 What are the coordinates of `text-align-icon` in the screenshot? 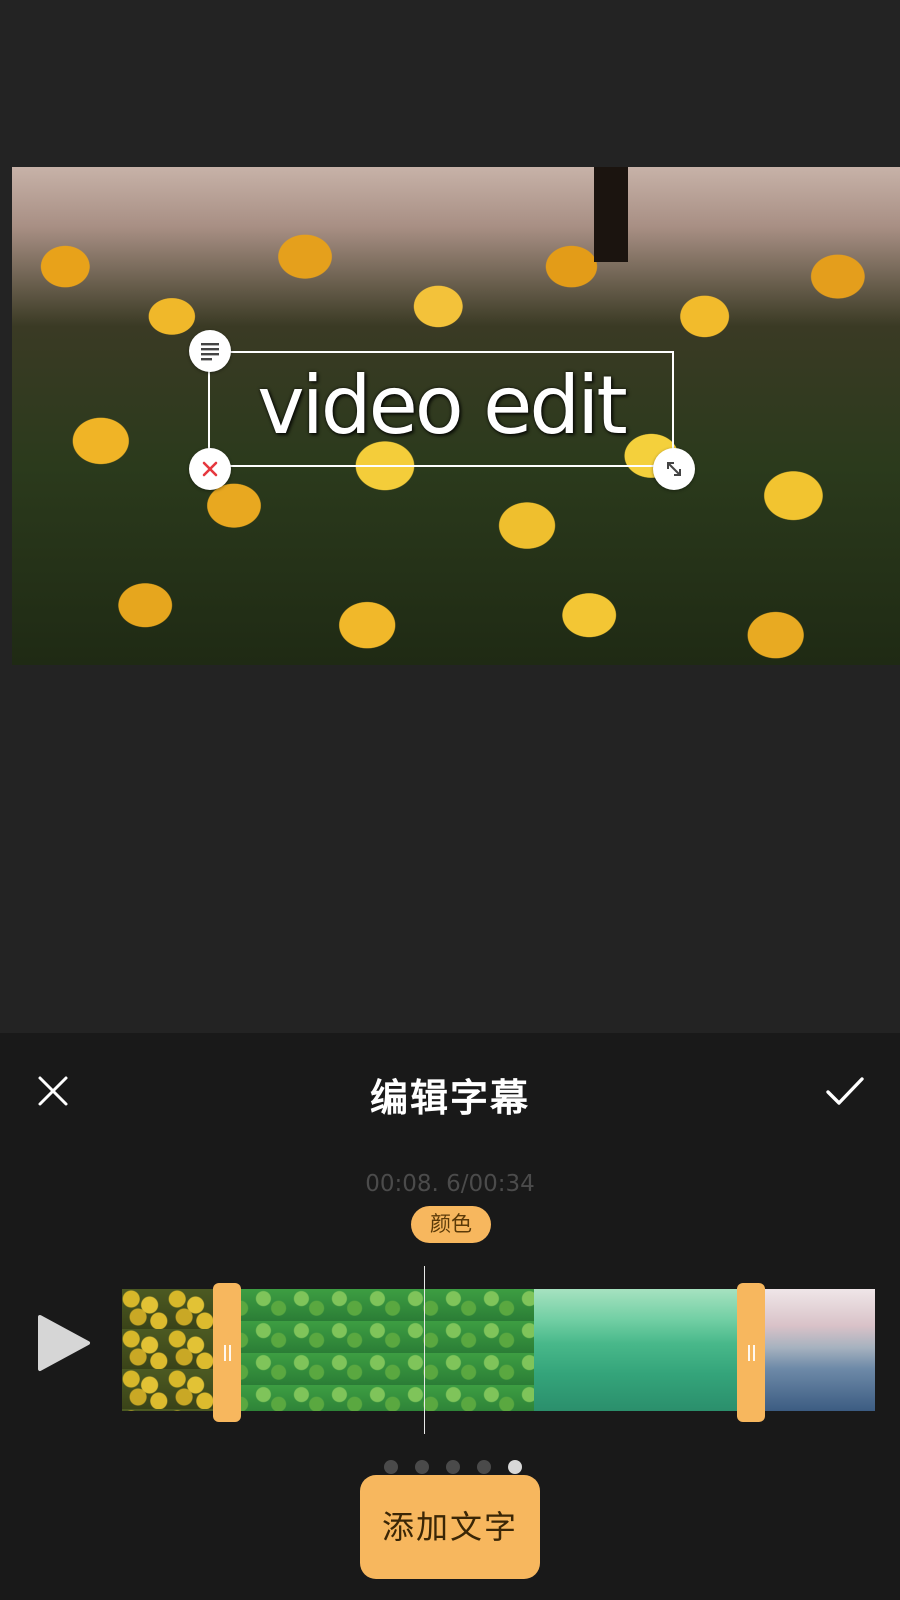 It's located at (210, 352).